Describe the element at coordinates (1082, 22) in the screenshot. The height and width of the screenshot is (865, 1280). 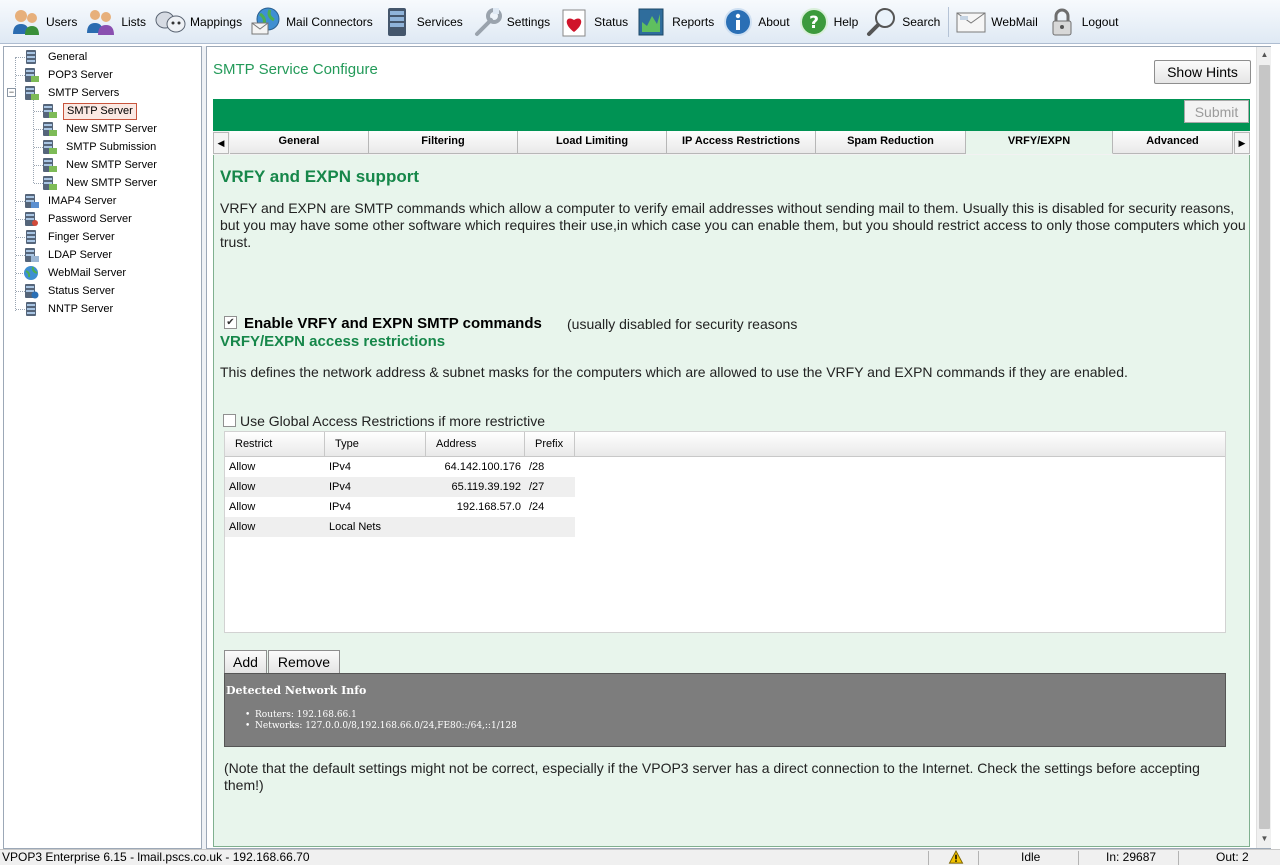
I see `toolbar-logout-button: Logout` at that location.